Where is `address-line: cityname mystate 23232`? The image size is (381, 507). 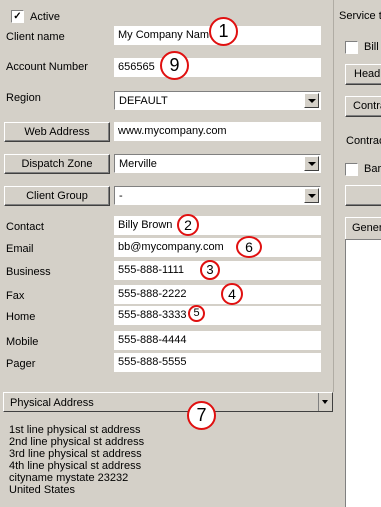
address-line: cityname mystate 23232 is located at coordinates (69, 478).